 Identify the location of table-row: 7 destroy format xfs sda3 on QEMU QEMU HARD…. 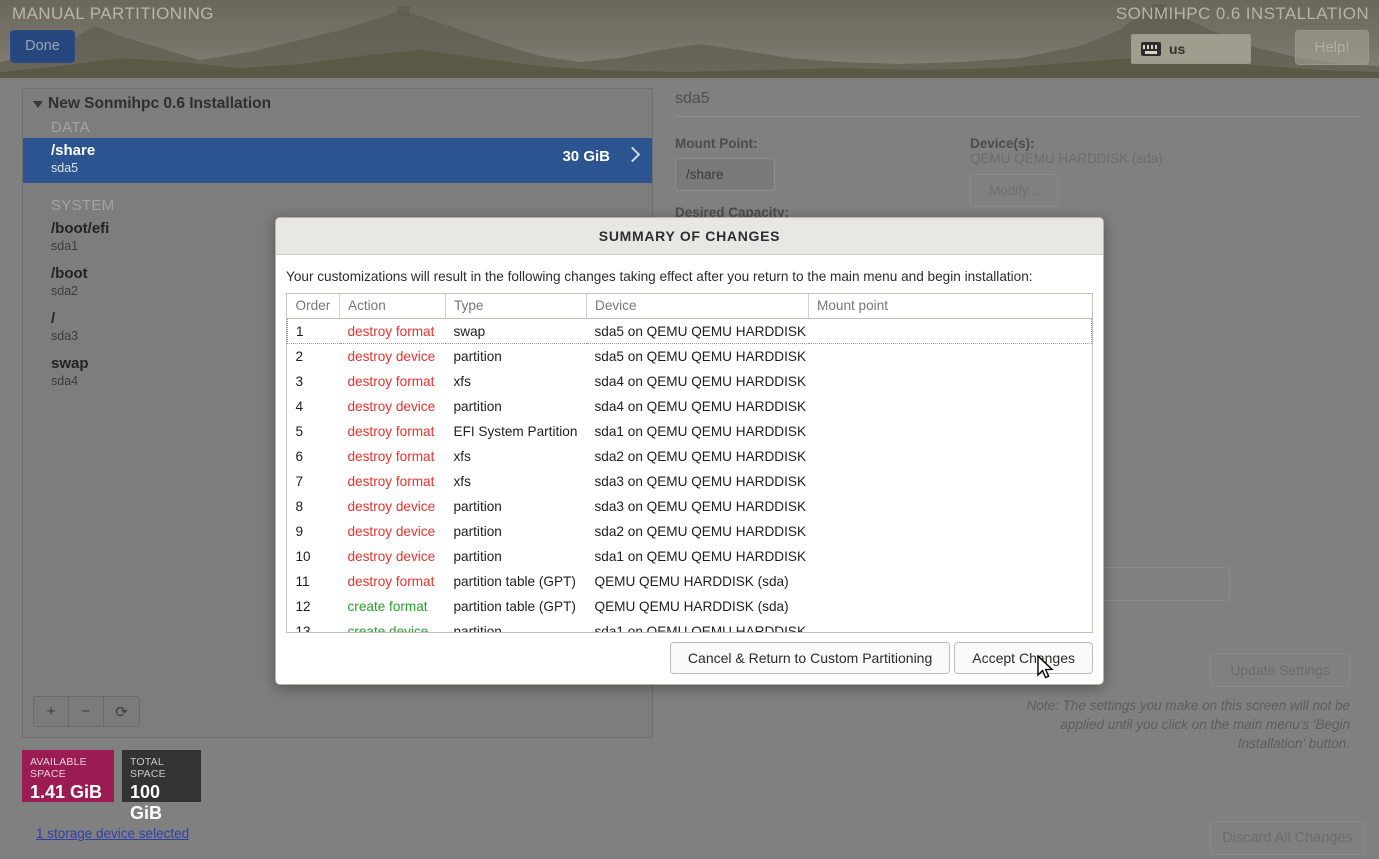
(690, 481).